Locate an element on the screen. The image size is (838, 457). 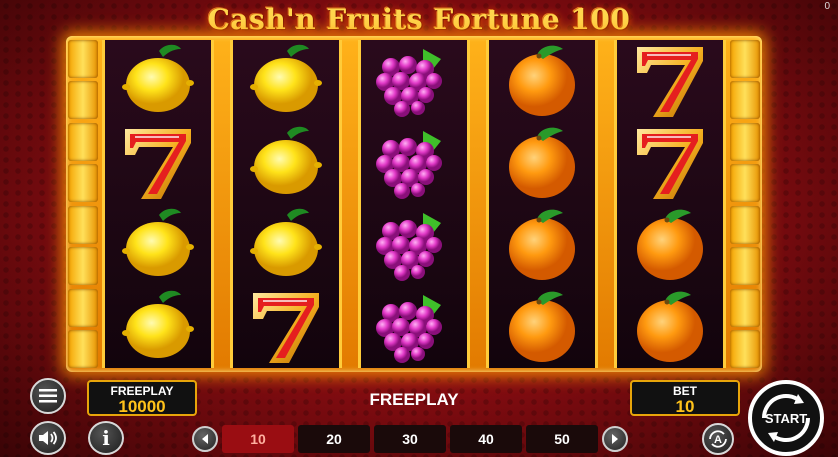
balance-value: 10000 is located at coordinates (142, 406).